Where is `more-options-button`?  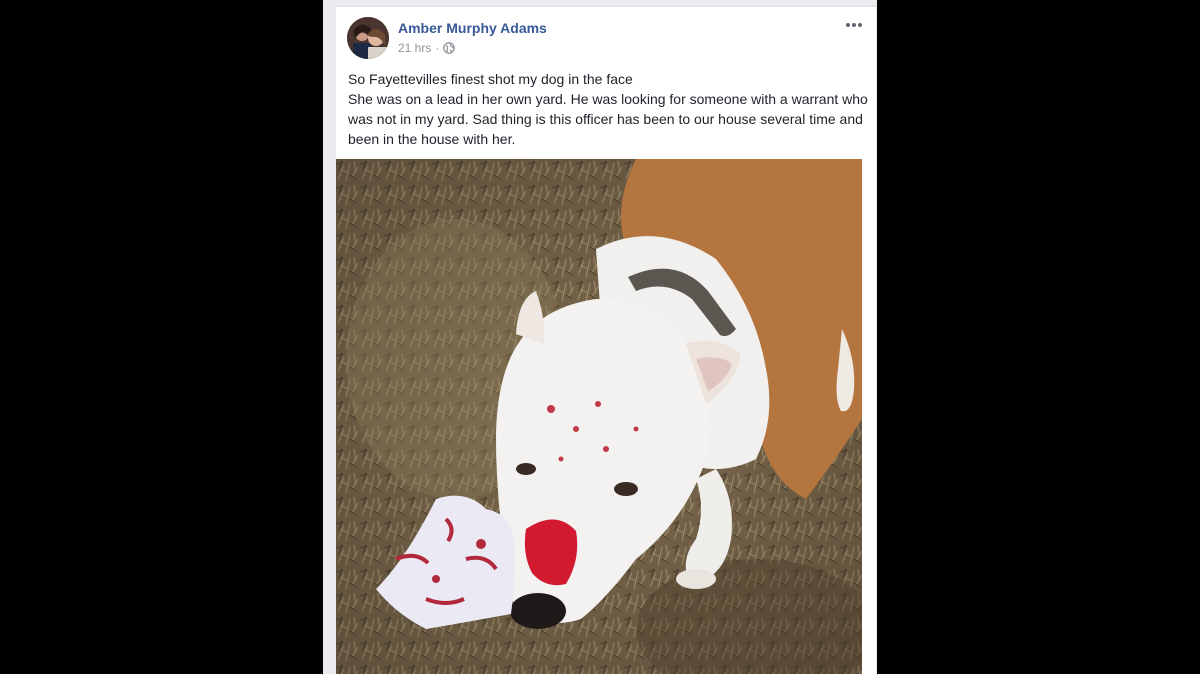 more-options-button is located at coordinates (854, 25).